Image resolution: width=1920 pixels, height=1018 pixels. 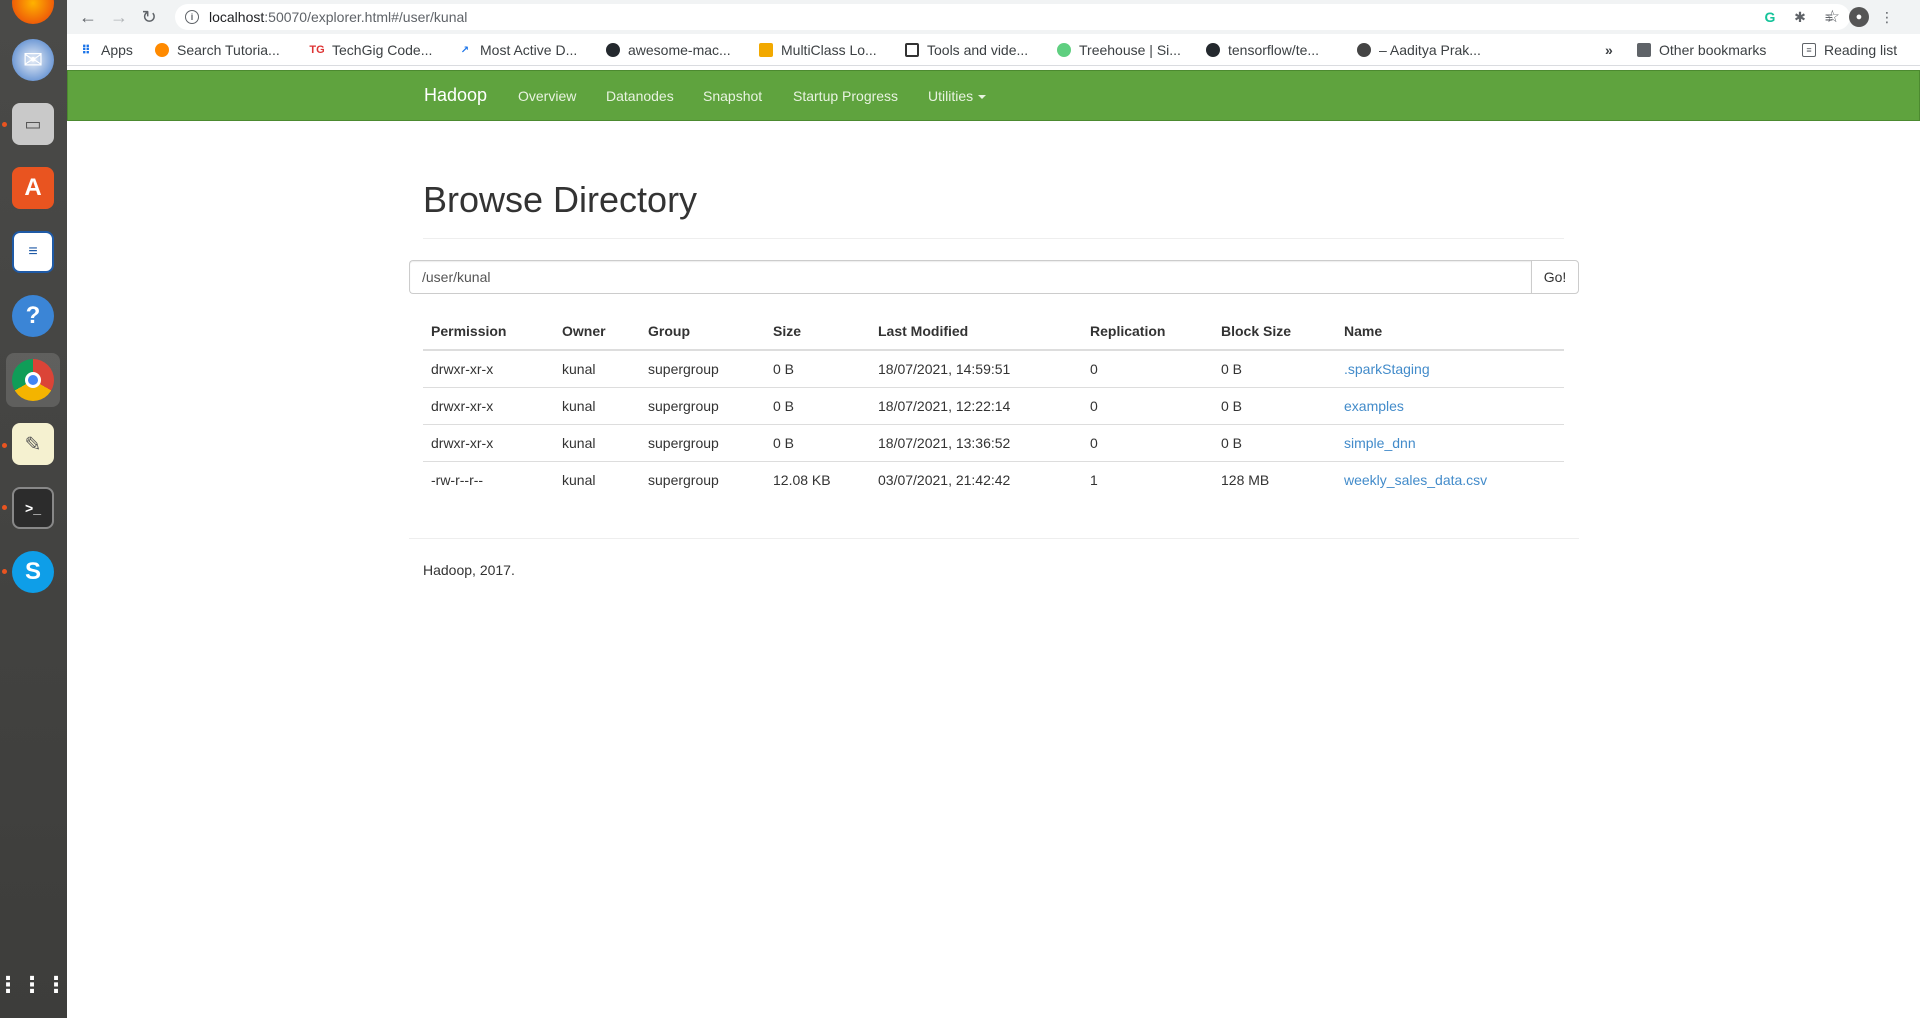 What do you see at coordinates (994, 538) in the screenshot?
I see `footer-divider` at bounding box center [994, 538].